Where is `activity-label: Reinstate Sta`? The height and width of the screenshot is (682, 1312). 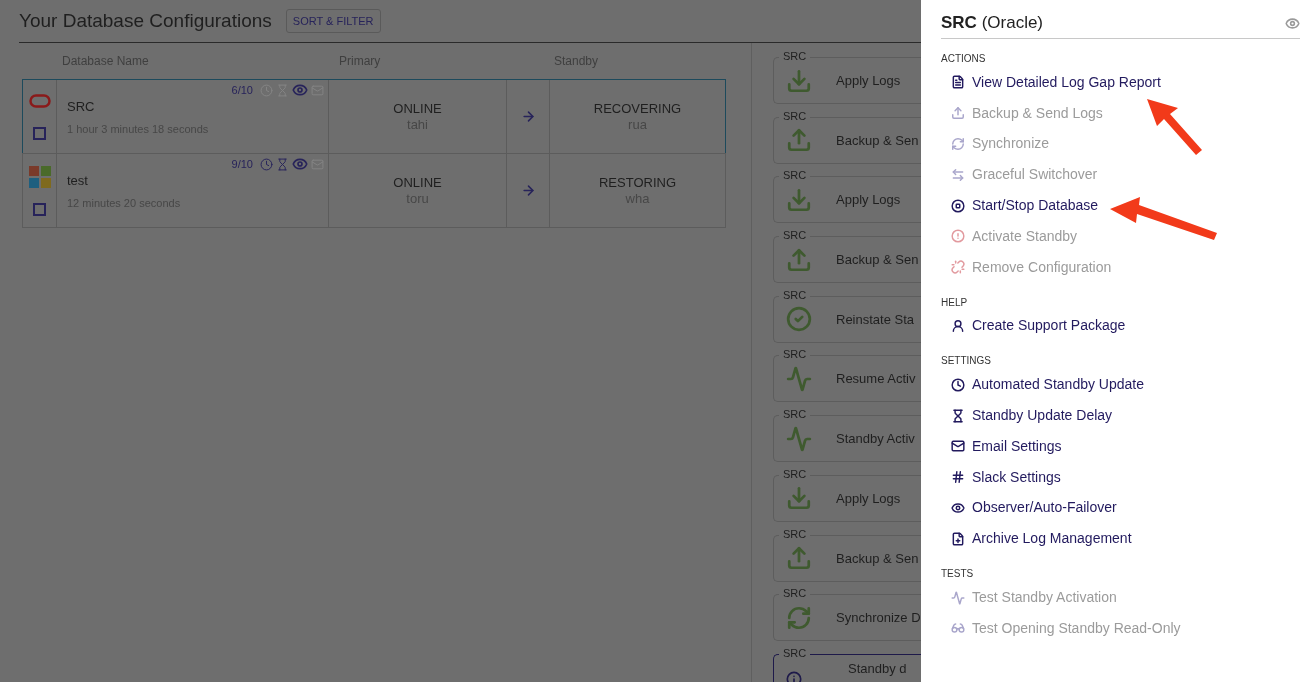
activity-label: Reinstate Sta is located at coordinates (875, 319).